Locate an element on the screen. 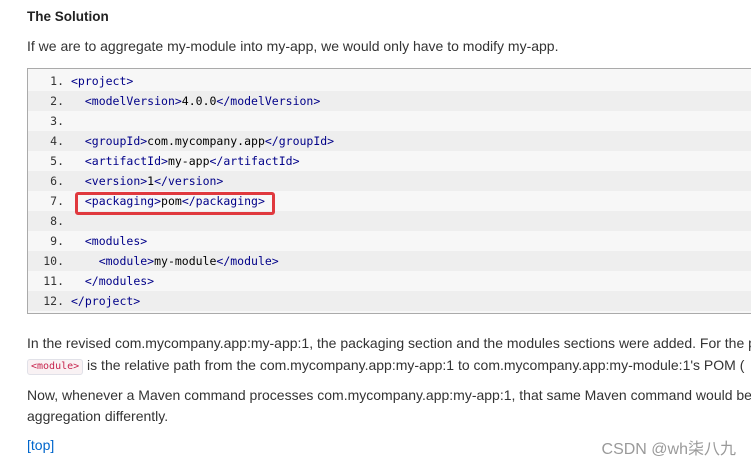 This screenshot has height=466, width=751. line-number: 10. is located at coordinates (53, 261).